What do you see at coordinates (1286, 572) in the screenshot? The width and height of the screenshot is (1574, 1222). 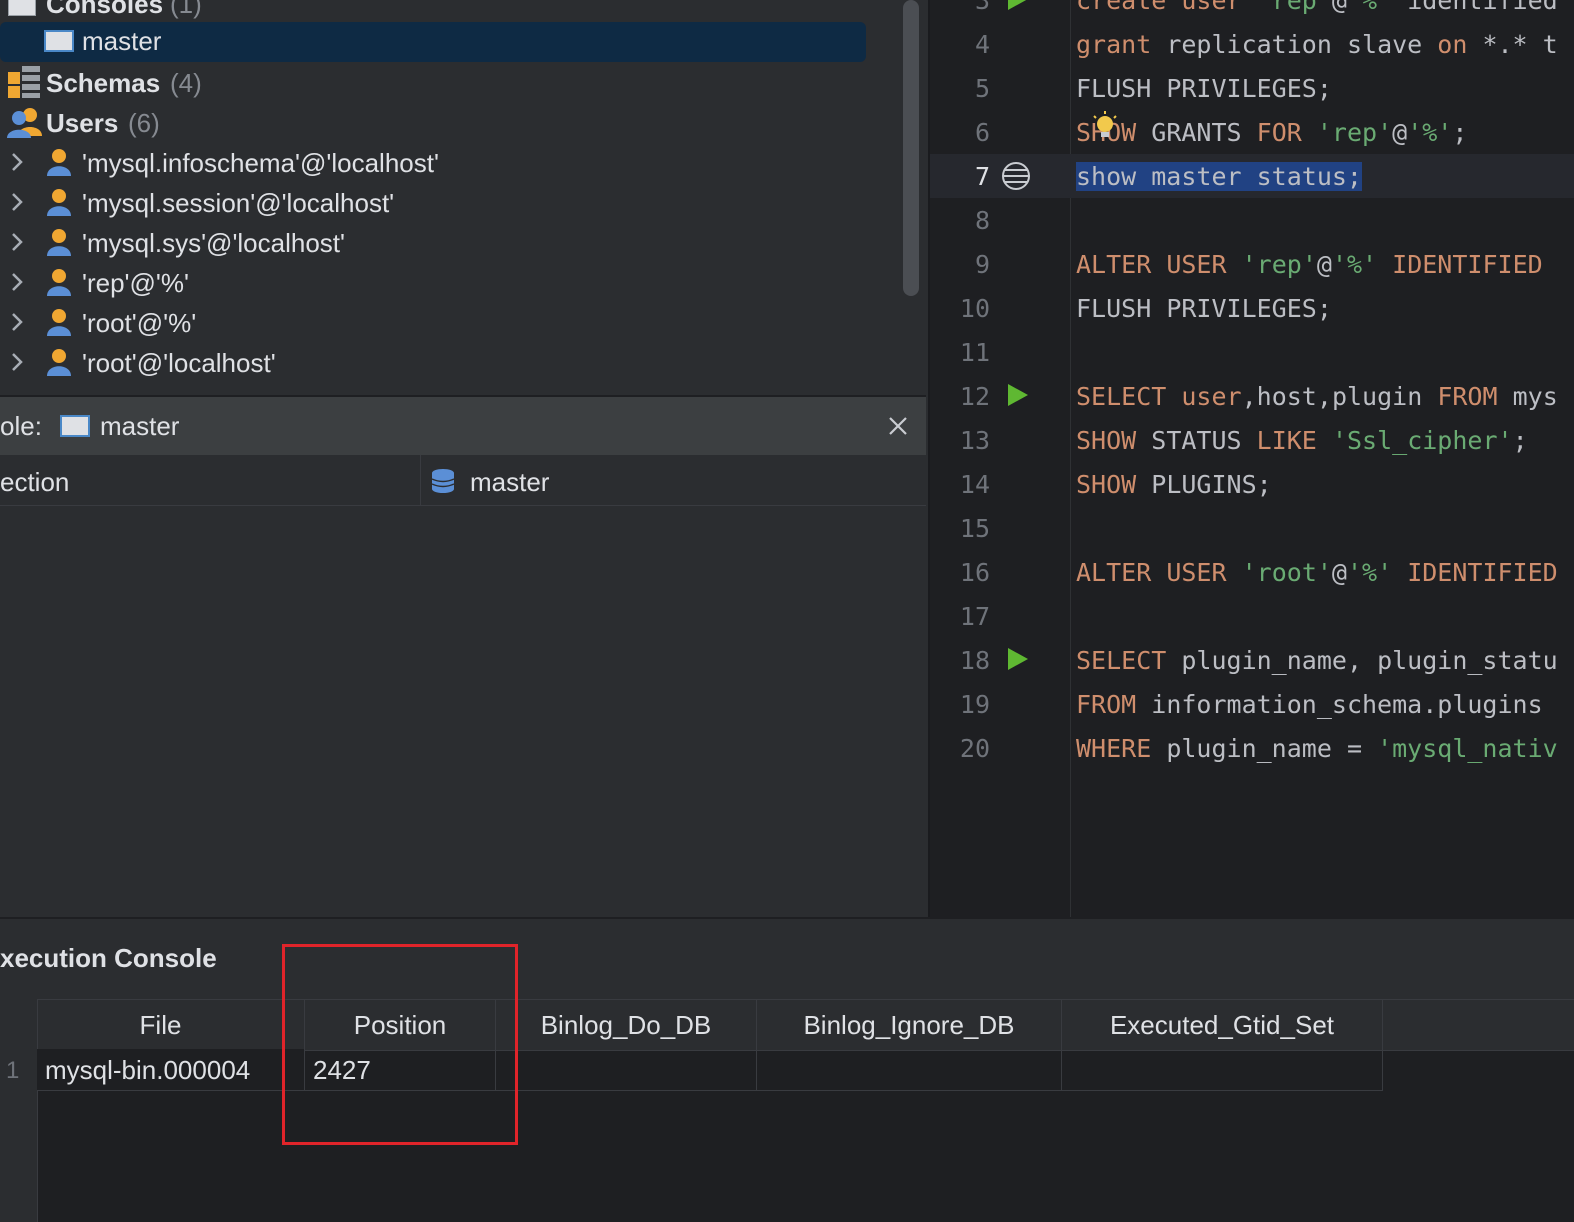 I see `string-literal: 'root'` at bounding box center [1286, 572].